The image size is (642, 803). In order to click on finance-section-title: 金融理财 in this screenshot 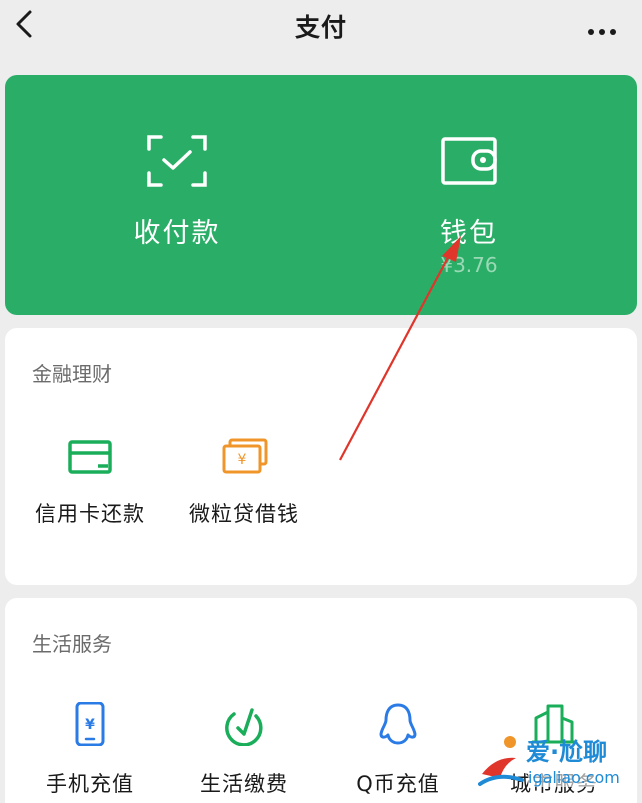, I will do `click(72, 374)`.